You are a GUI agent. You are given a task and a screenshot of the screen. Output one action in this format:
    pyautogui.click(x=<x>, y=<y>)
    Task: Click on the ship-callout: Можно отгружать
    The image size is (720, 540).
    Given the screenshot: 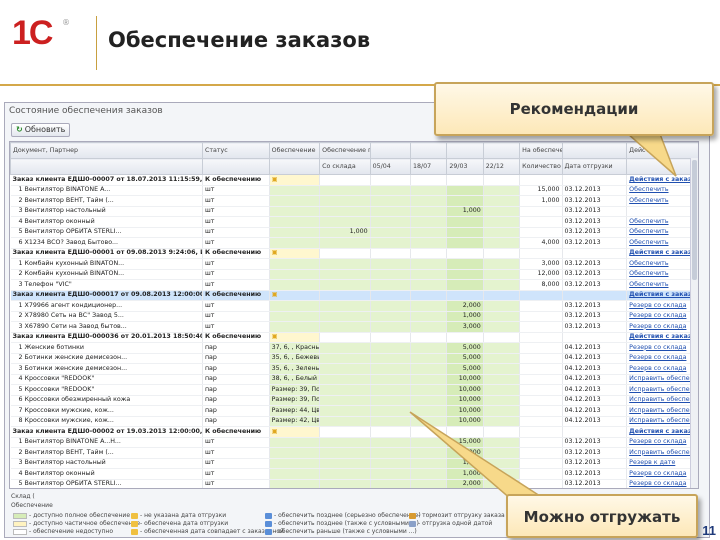 What is the action you would take?
    pyautogui.click(x=602, y=516)
    